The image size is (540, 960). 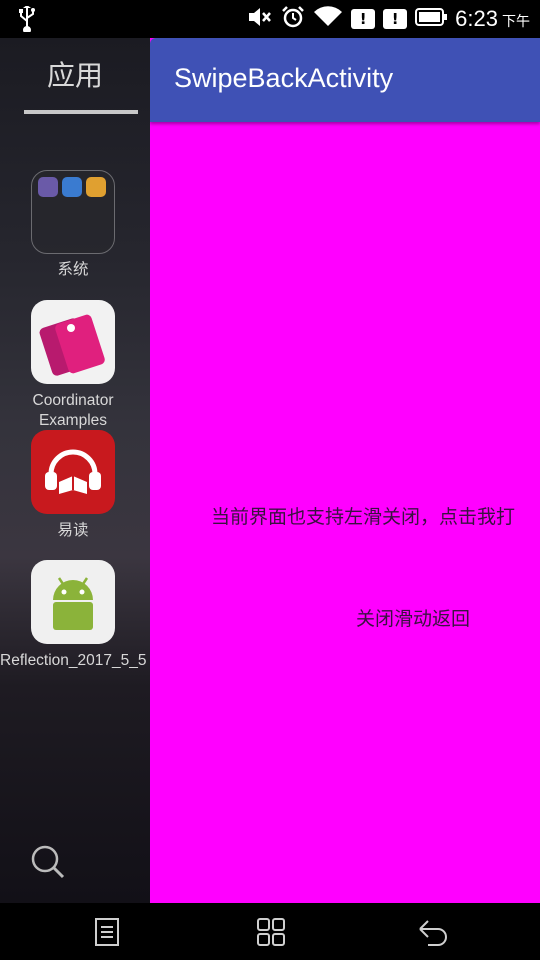 I want to click on home-icon, so click(x=271, y=932).